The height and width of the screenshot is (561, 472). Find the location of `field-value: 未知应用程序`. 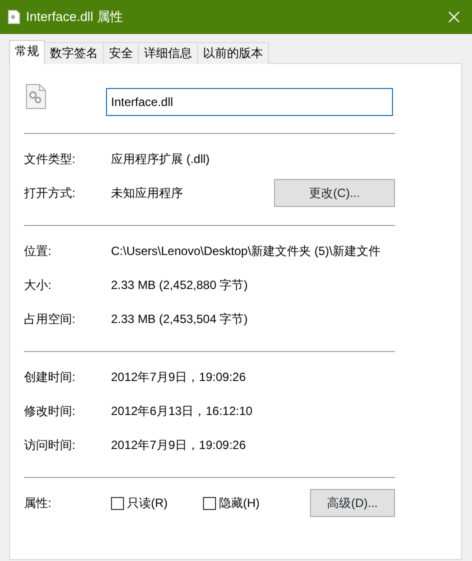

field-value: 未知应用程序 is located at coordinates (147, 193).